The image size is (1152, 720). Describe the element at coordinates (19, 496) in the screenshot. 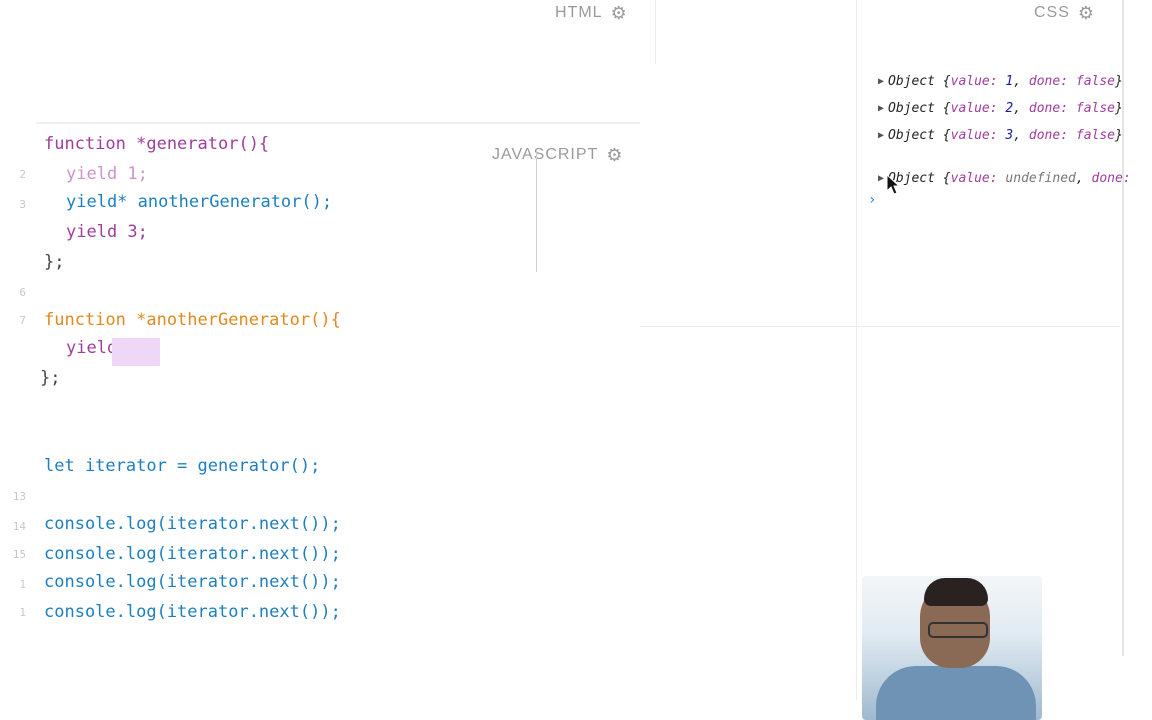

I see `line-number: 13` at that location.